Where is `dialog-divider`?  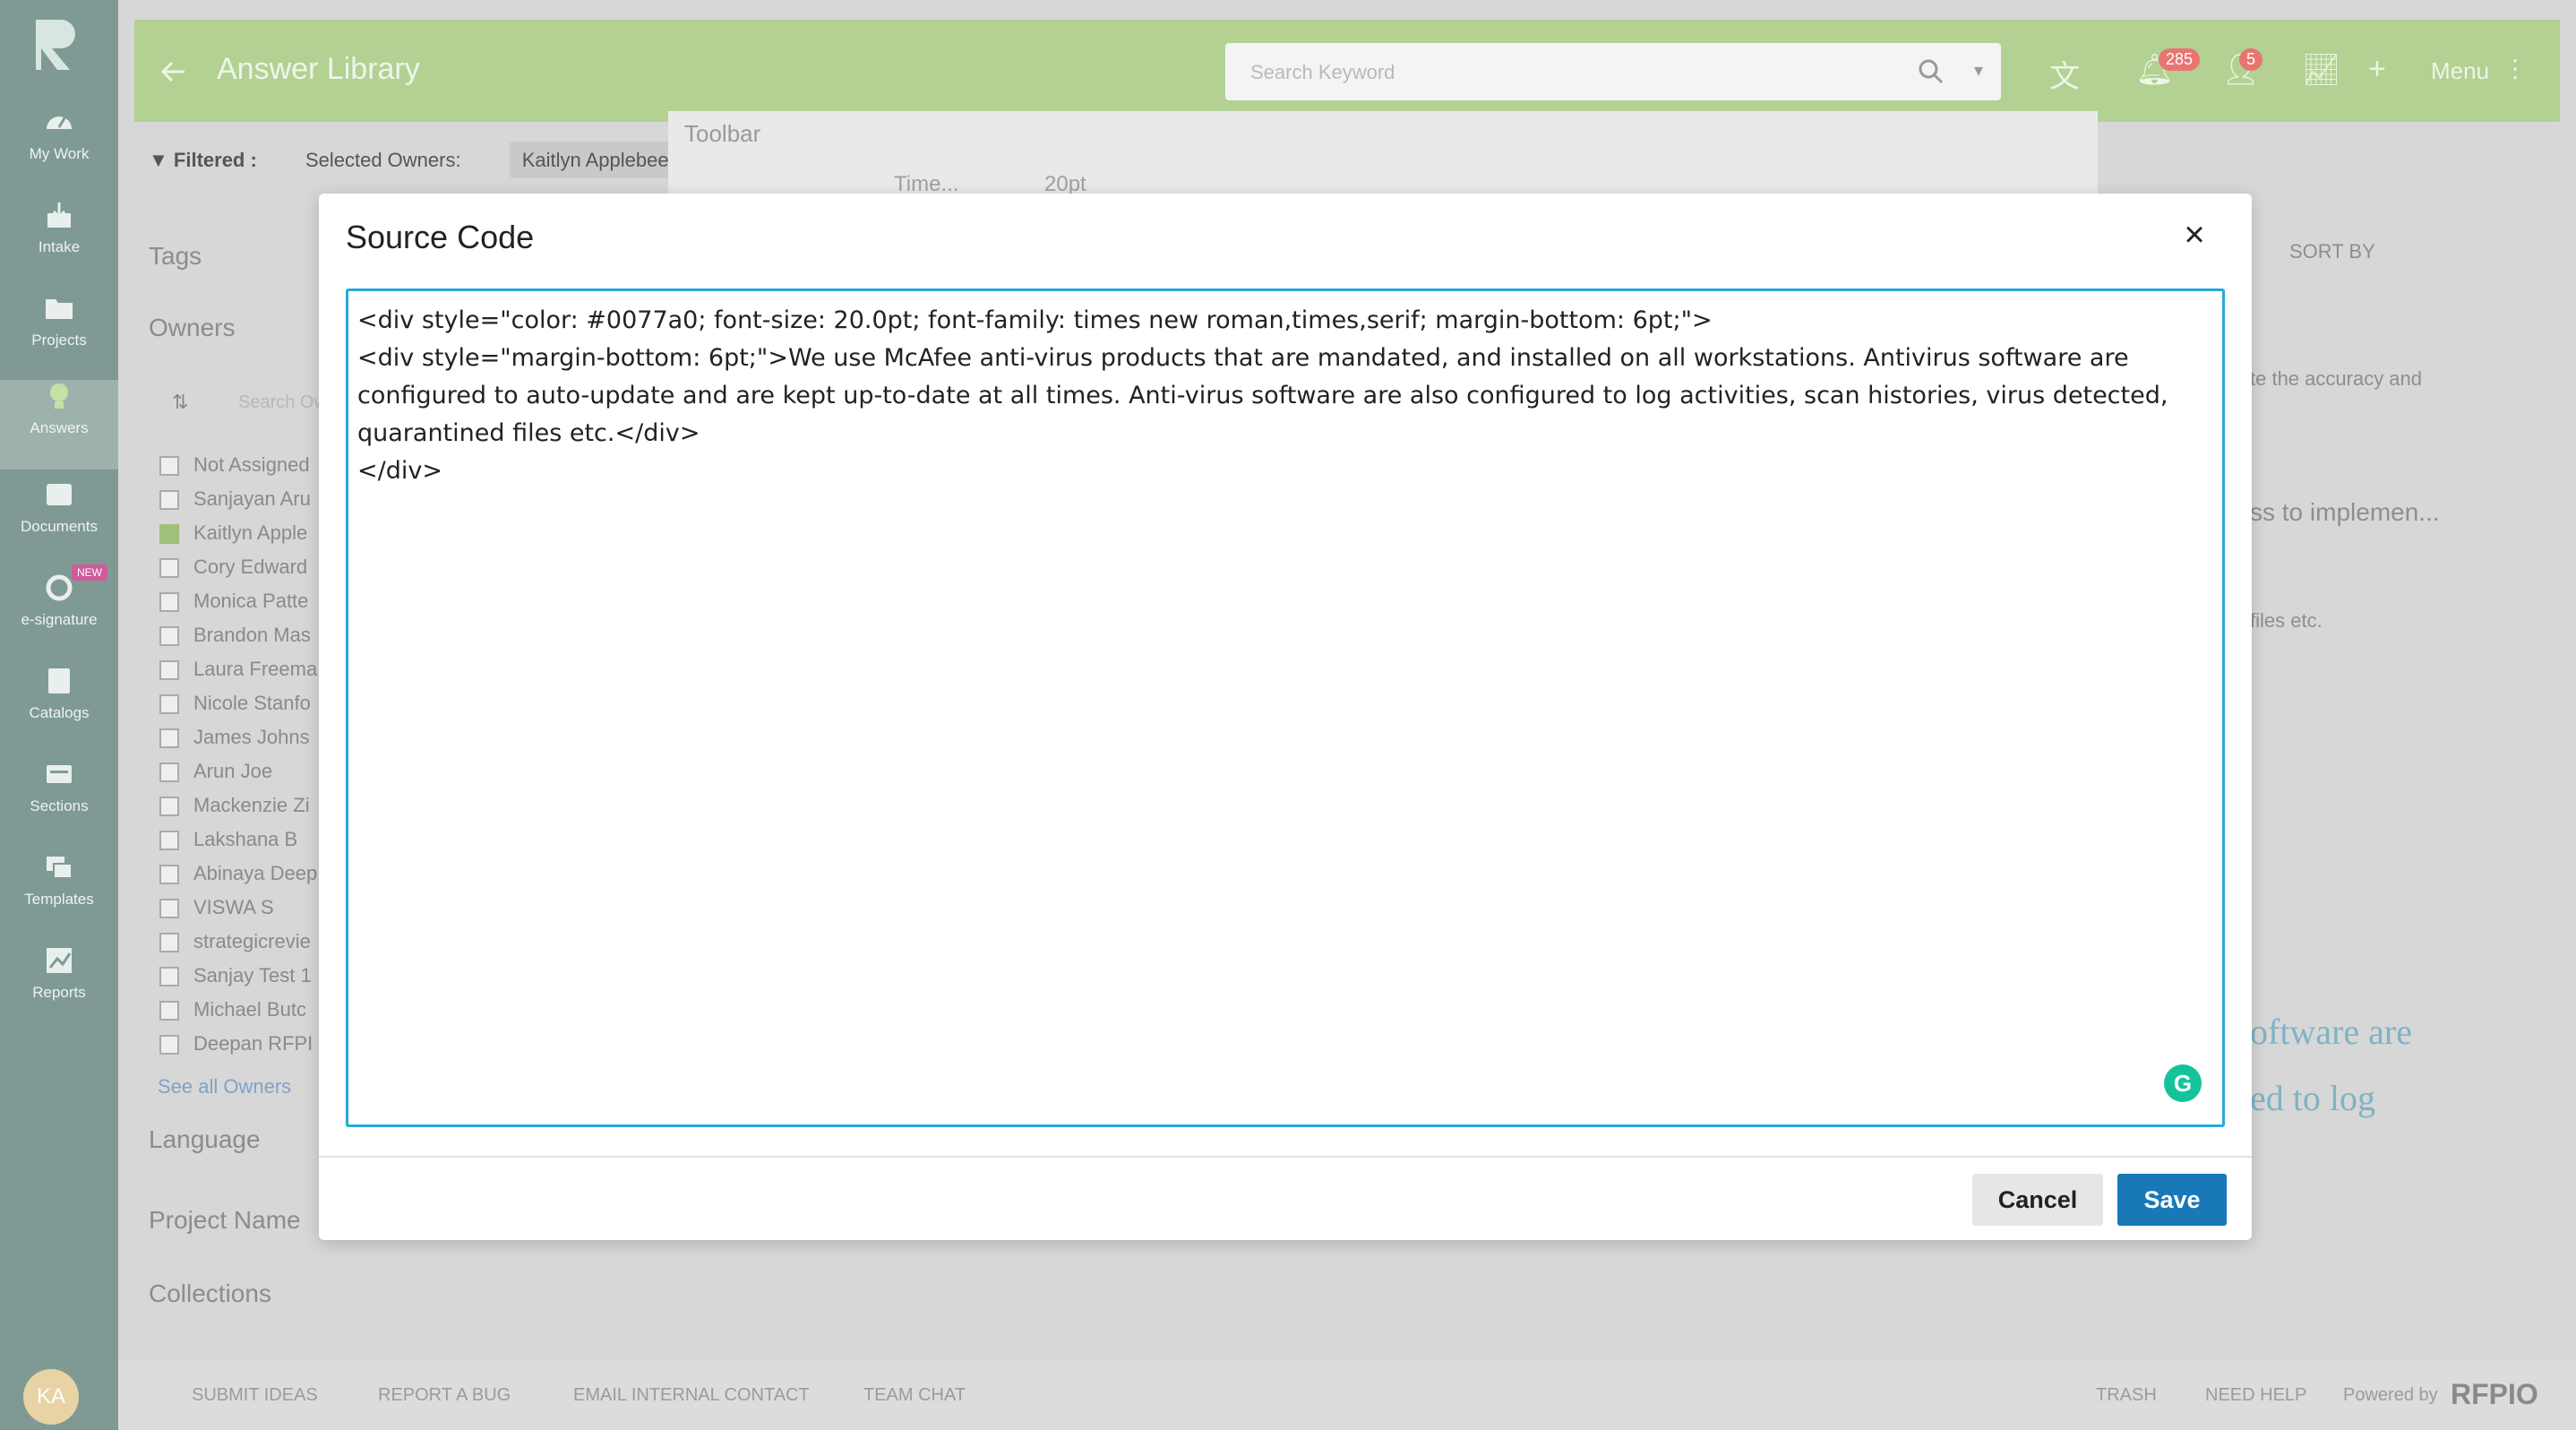 dialog-divider is located at coordinates (1285, 1157).